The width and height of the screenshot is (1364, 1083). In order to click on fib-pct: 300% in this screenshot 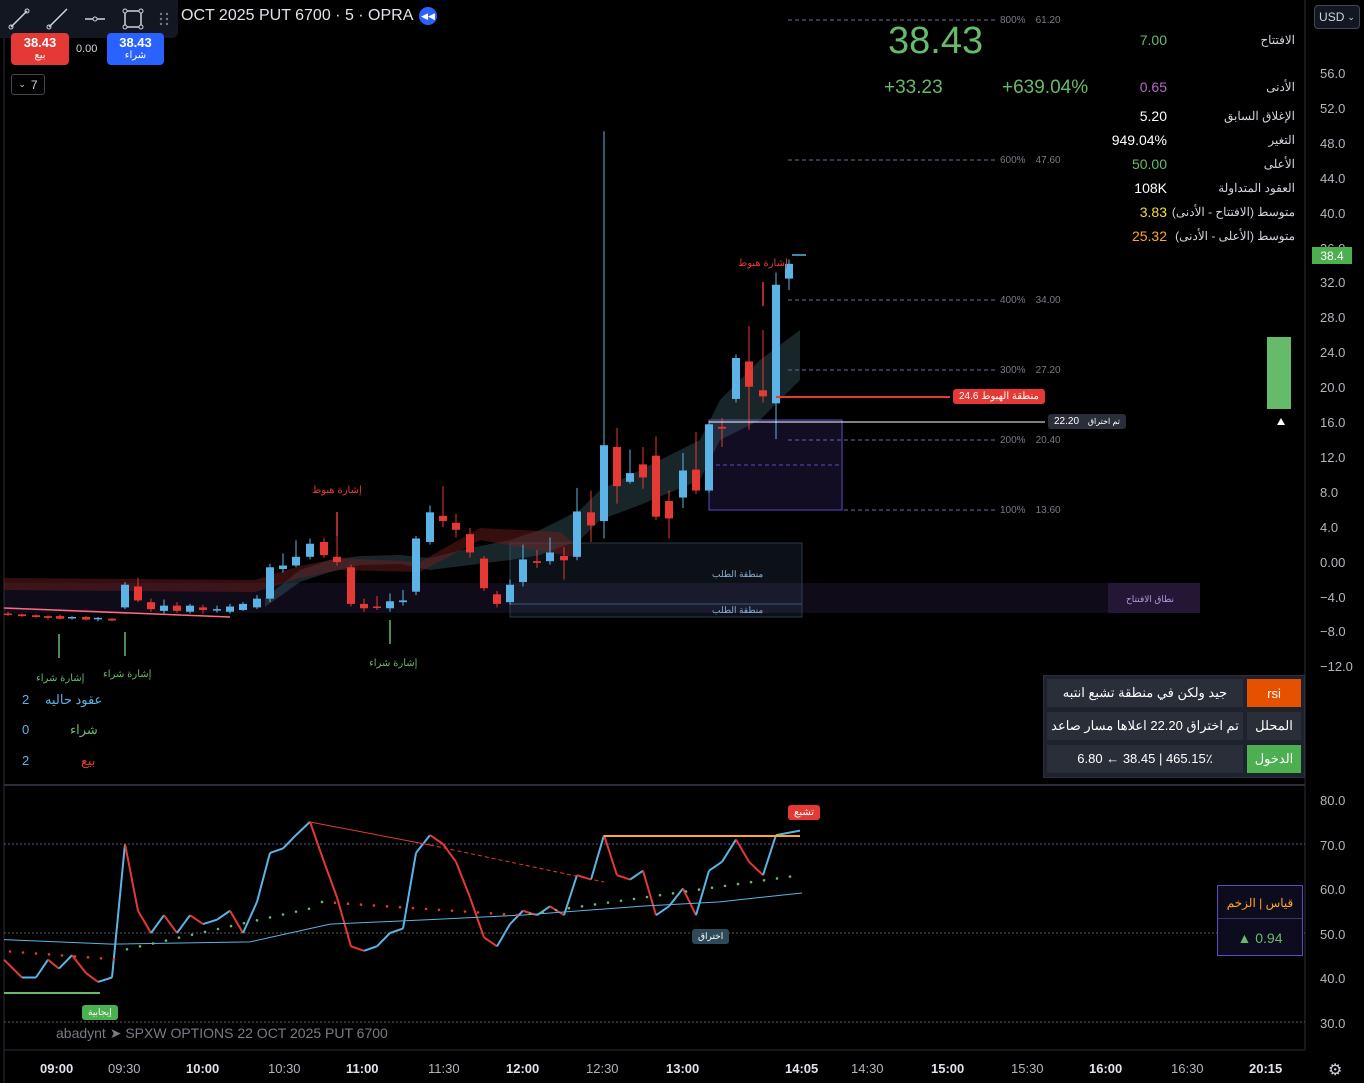, I will do `click(1013, 370)`.